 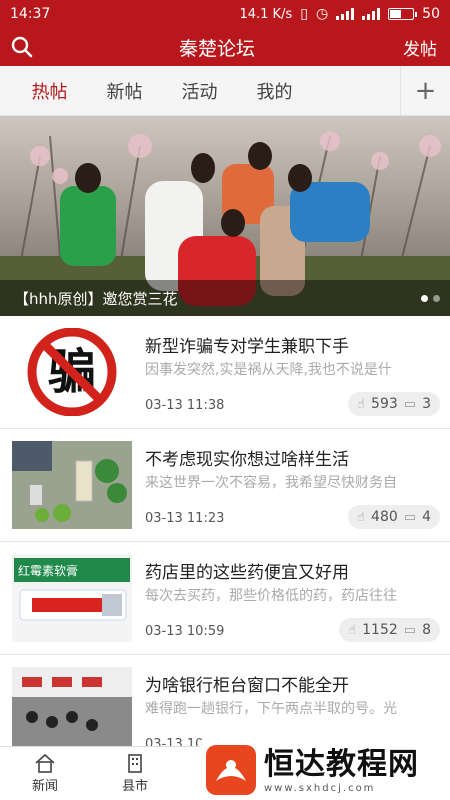 What do you see at coordinates (426, 404) in the screenshot?
I see `comment-count: 3` at bounding box center [426, 404].